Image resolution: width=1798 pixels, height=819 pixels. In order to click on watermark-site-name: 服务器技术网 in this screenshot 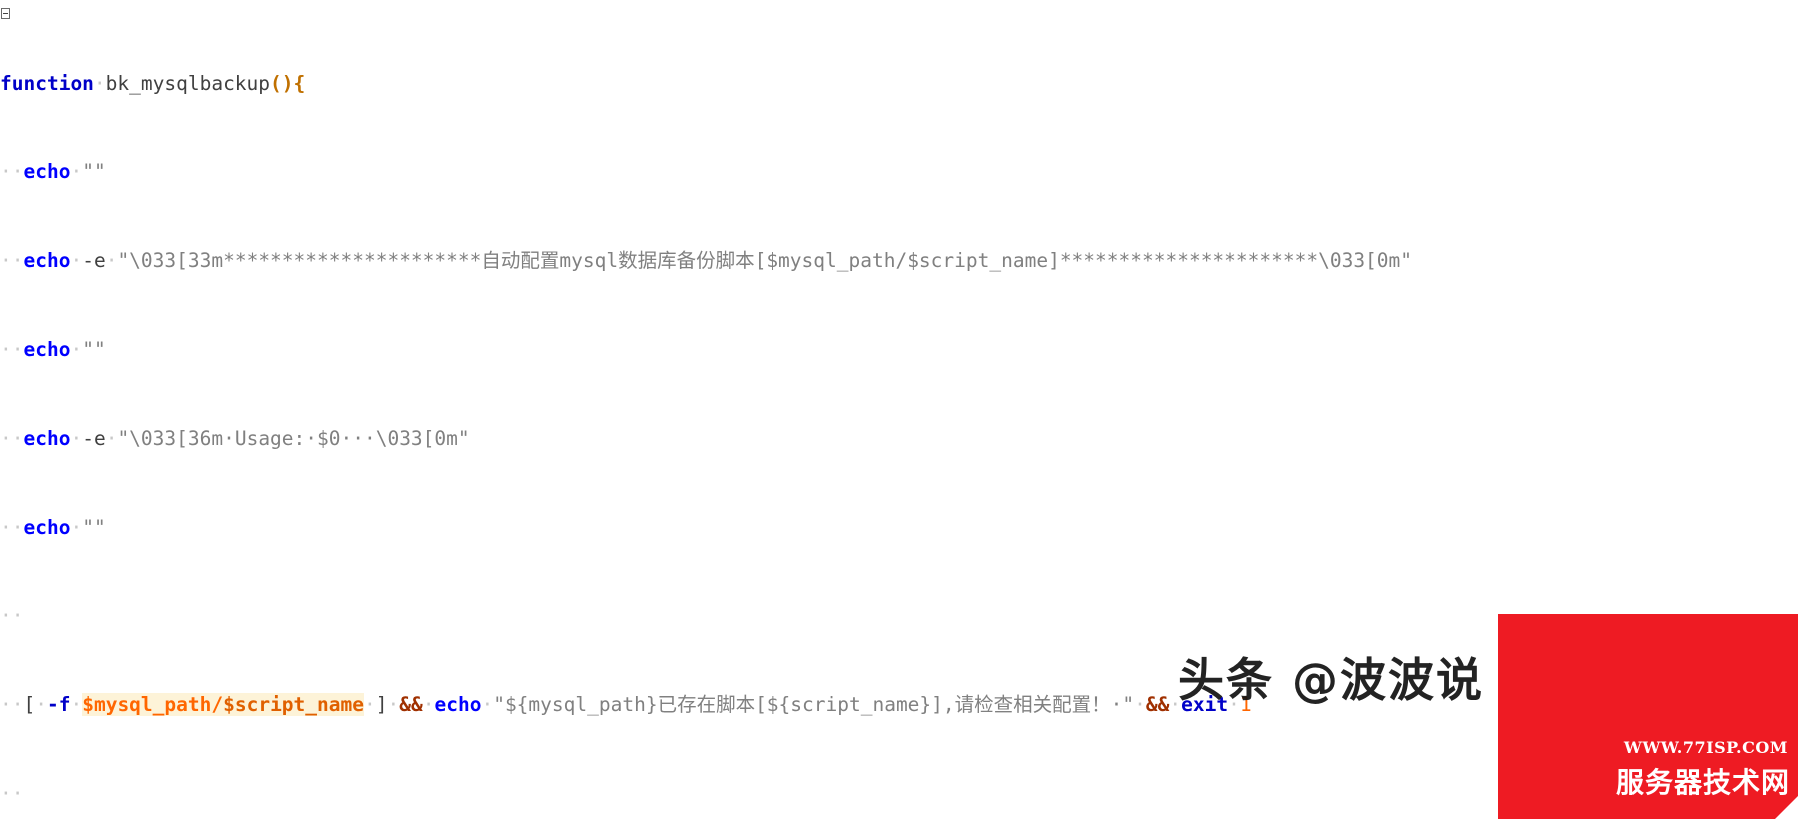, I will do `click(1702, 782)`.